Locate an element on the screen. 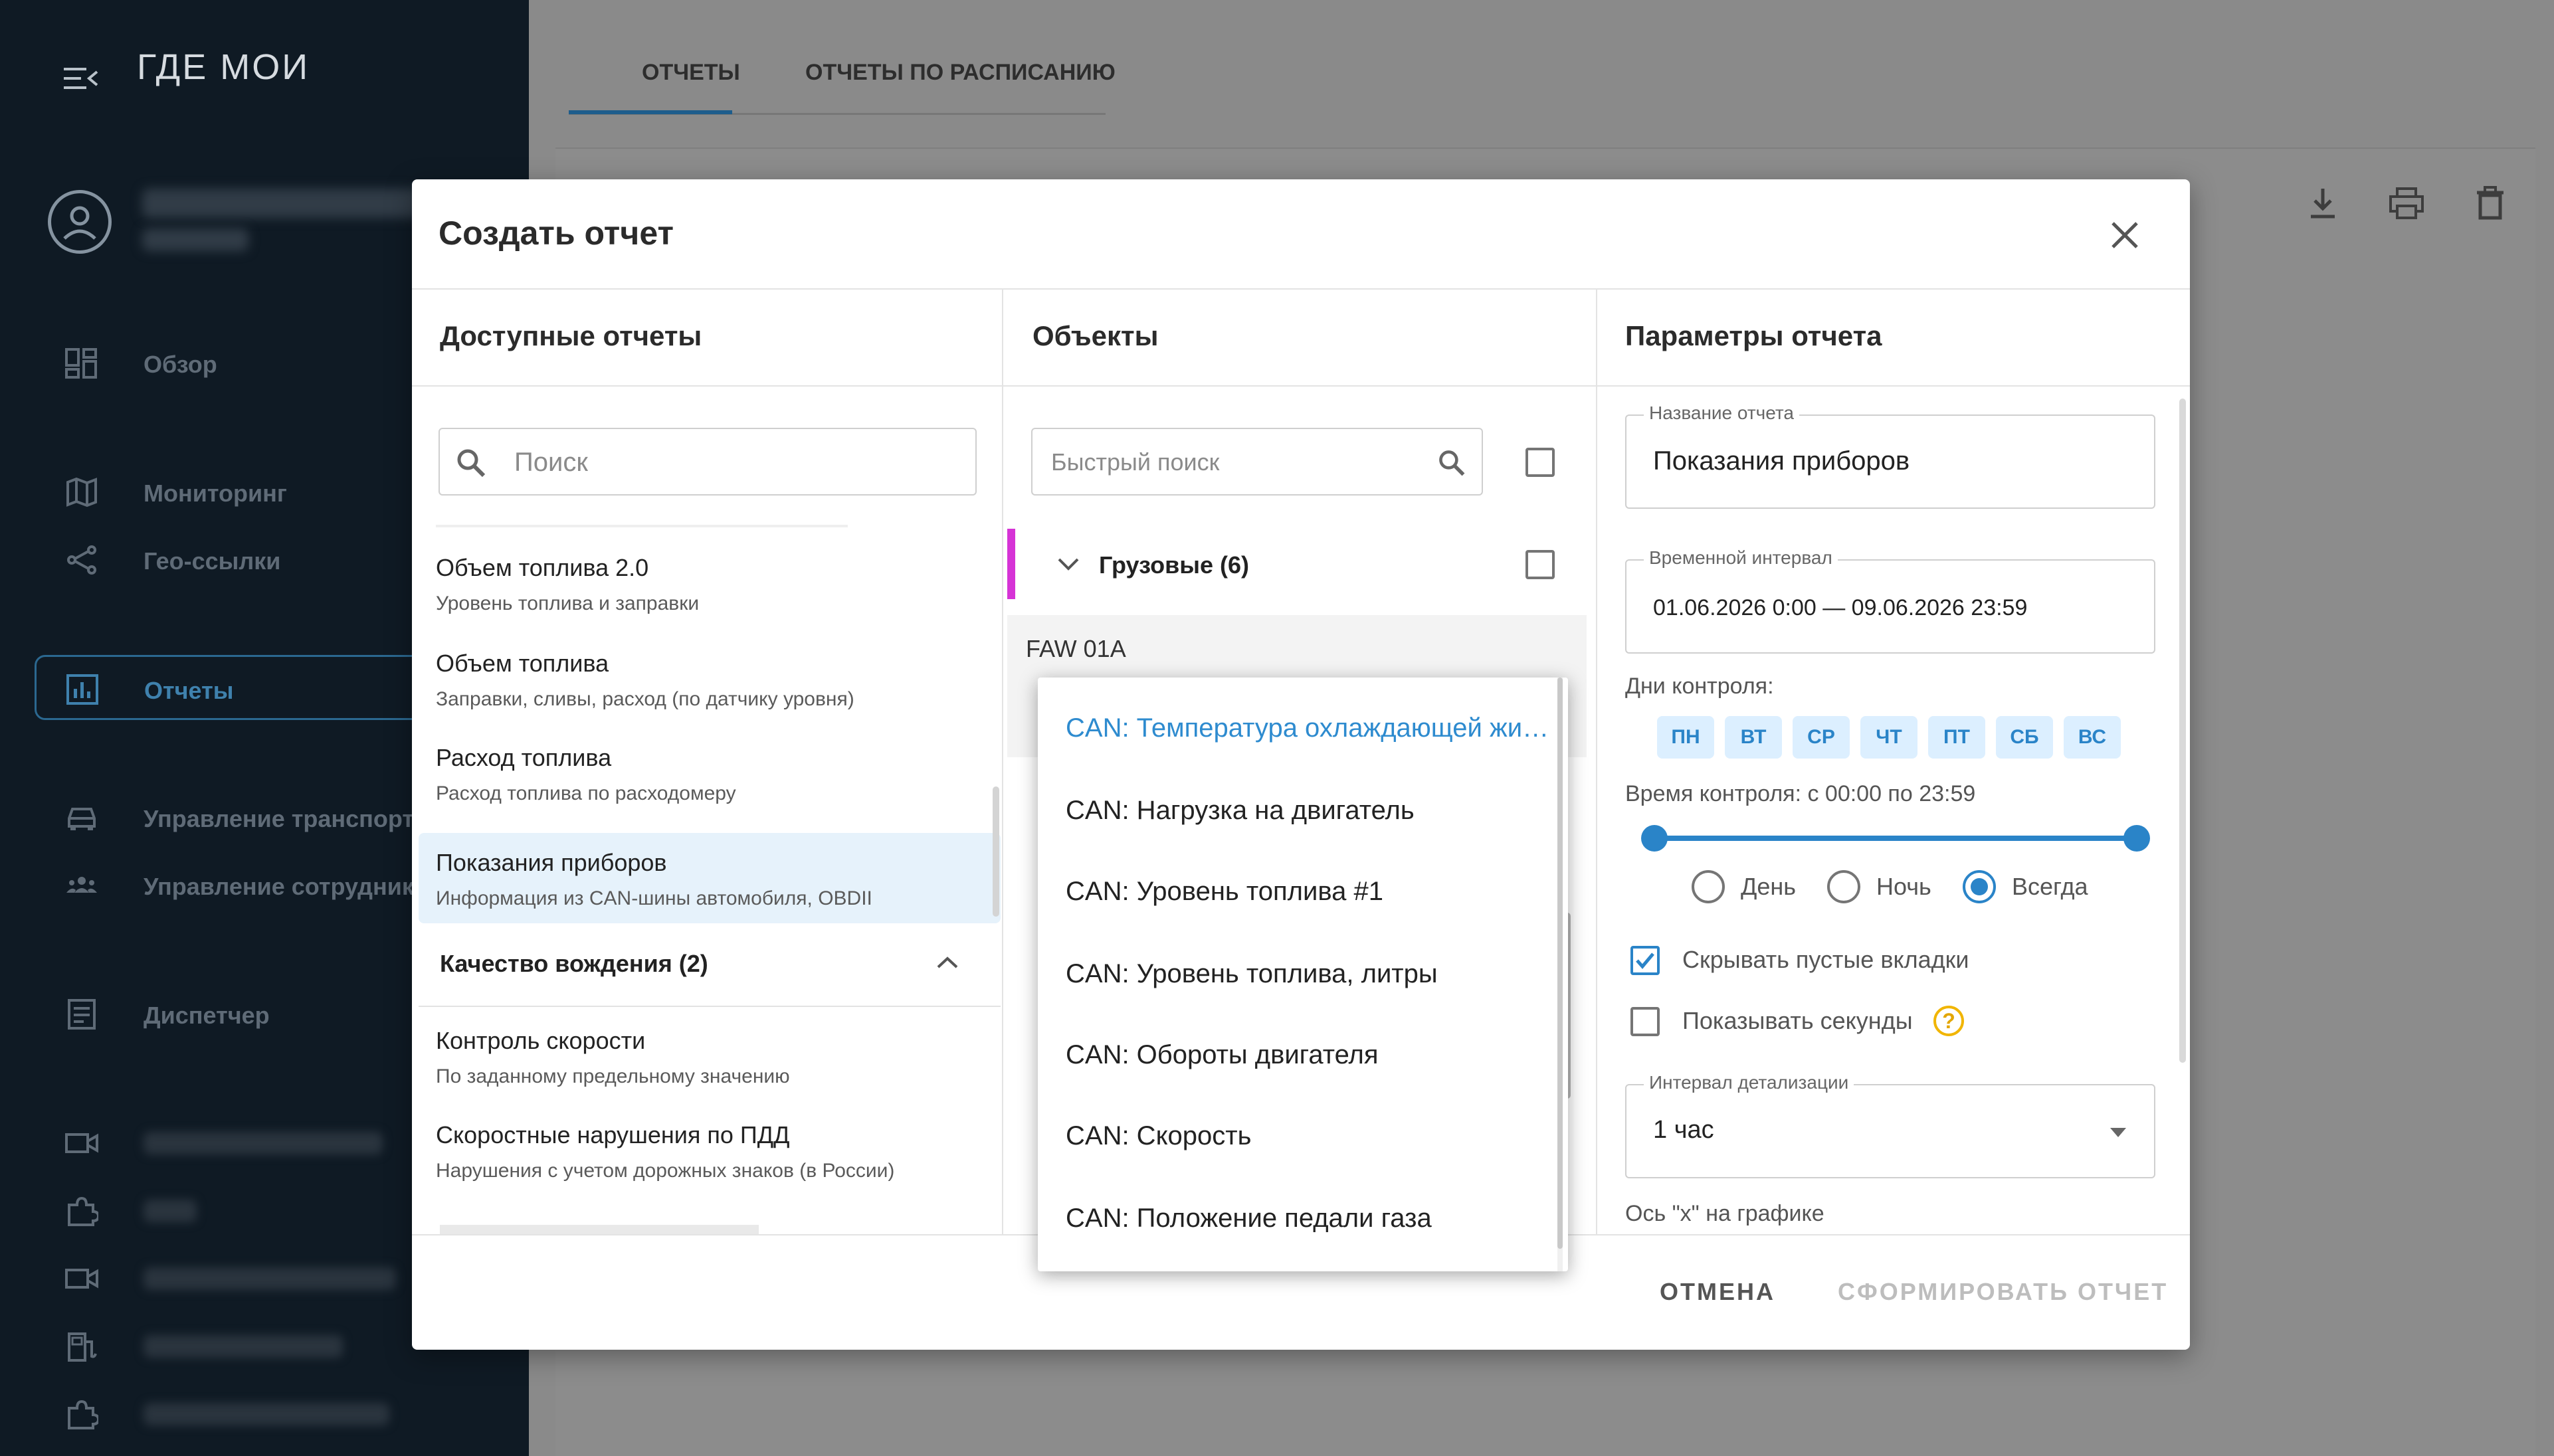 The width and height of the screenshot is (2554, 1456). report-name-label: Название отчета is located at coordinates (1721, 413).